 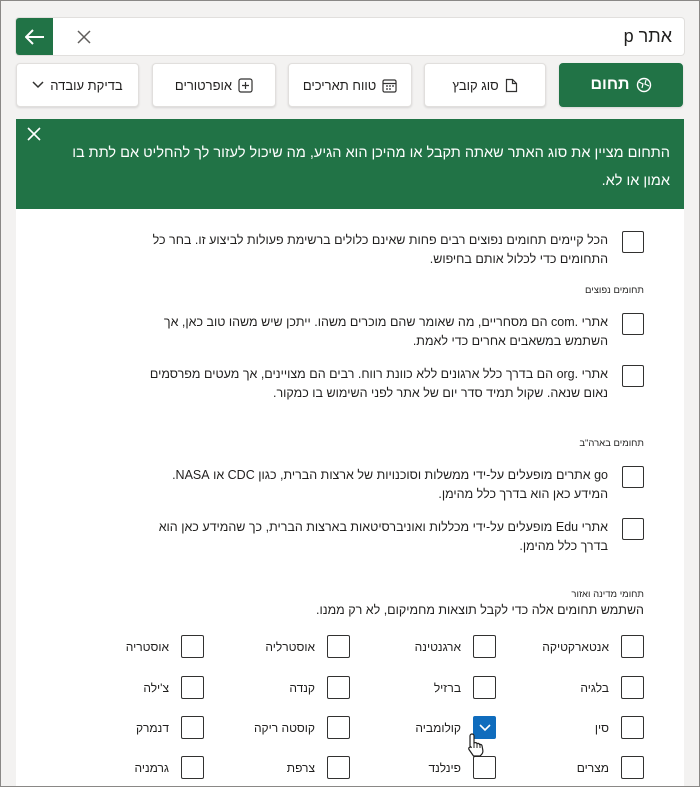 I want to click on country-10-option: קוסטה ריקה, so click(x=302, y=727).